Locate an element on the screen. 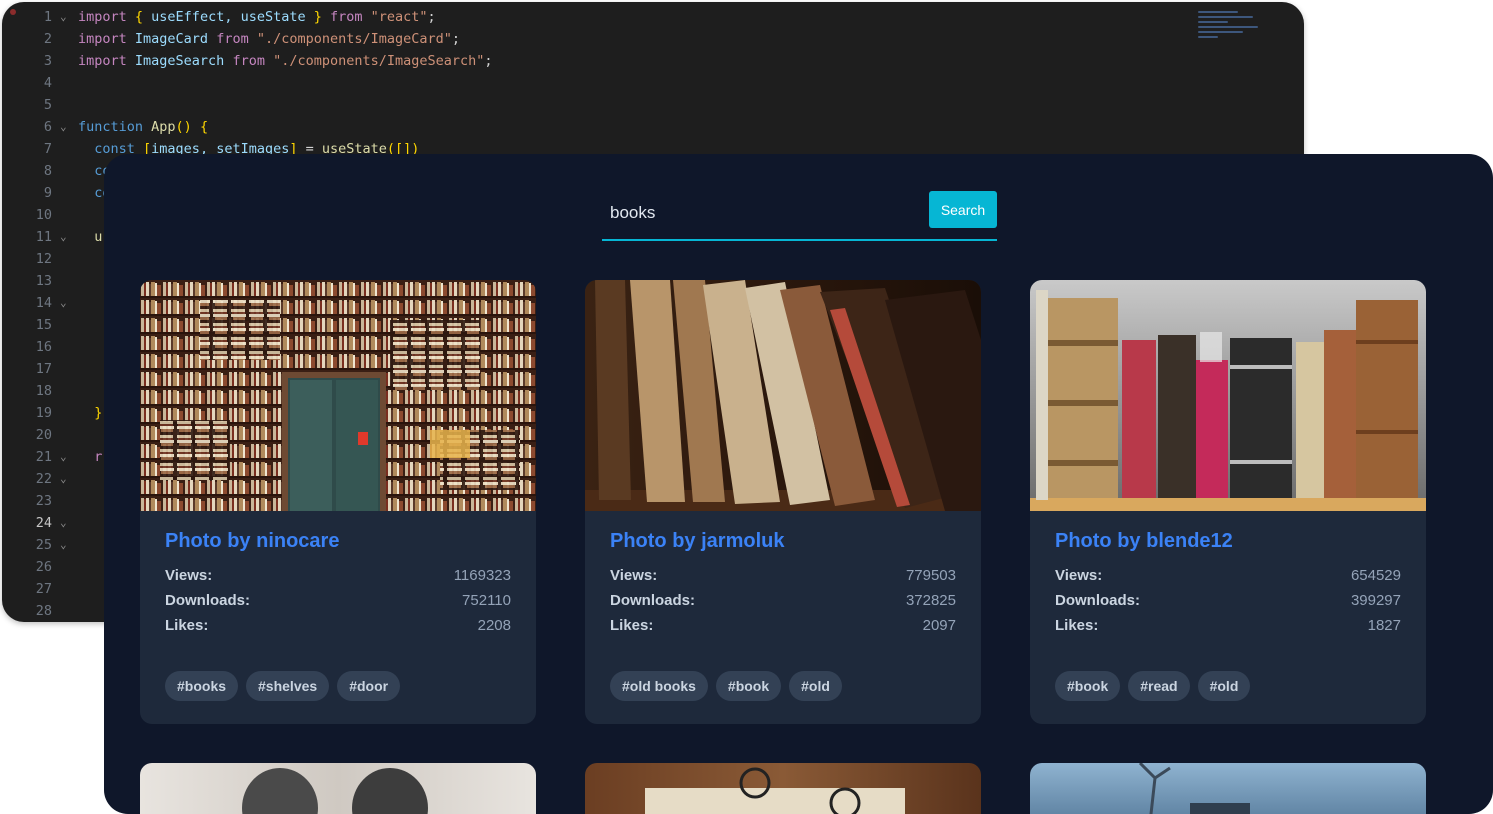 This screenshot has height=814, width=1493. card-title: Photo by ninocare is located at coordinates (252, 541).